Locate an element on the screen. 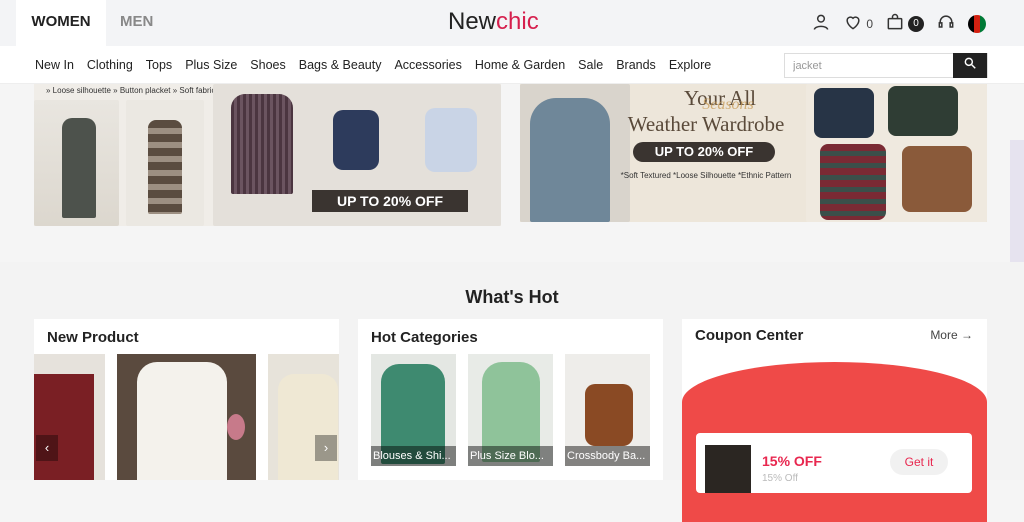  carousel-next-button: › is located at coordinates (326, 448).